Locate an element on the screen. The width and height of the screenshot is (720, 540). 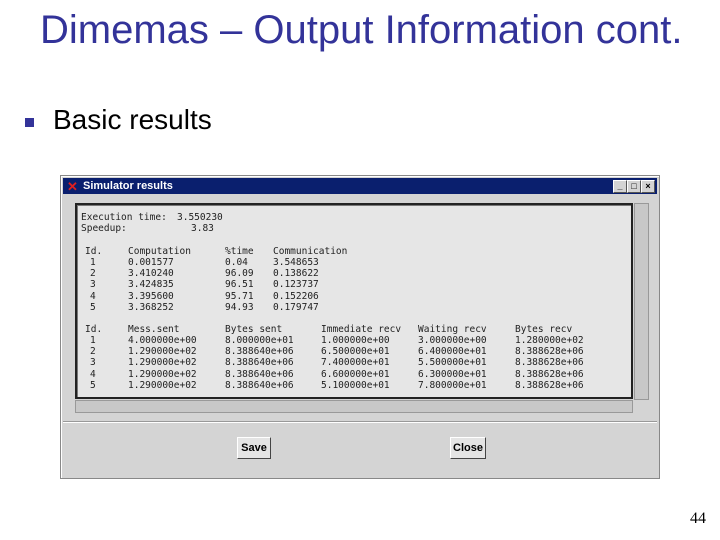
x-logo-icon: ✕ is located at coordinates (72, 186).